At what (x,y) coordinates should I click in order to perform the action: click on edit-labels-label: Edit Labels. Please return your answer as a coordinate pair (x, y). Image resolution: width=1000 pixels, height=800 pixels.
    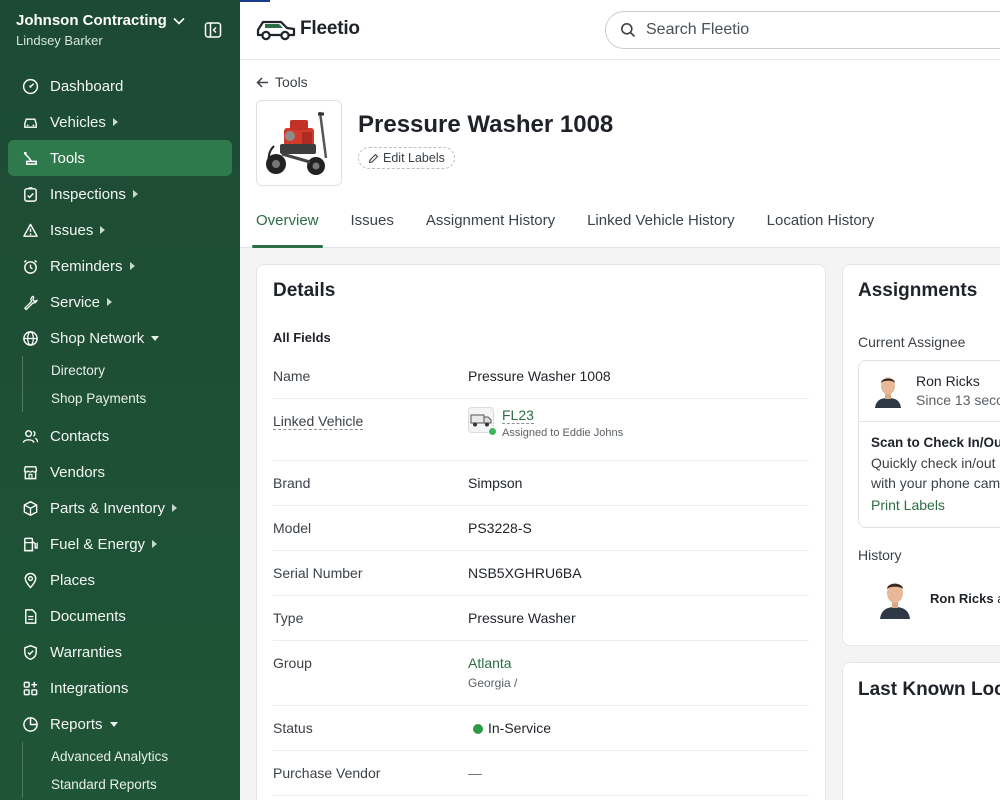
    Looking at the image, I should click on (414, 158).